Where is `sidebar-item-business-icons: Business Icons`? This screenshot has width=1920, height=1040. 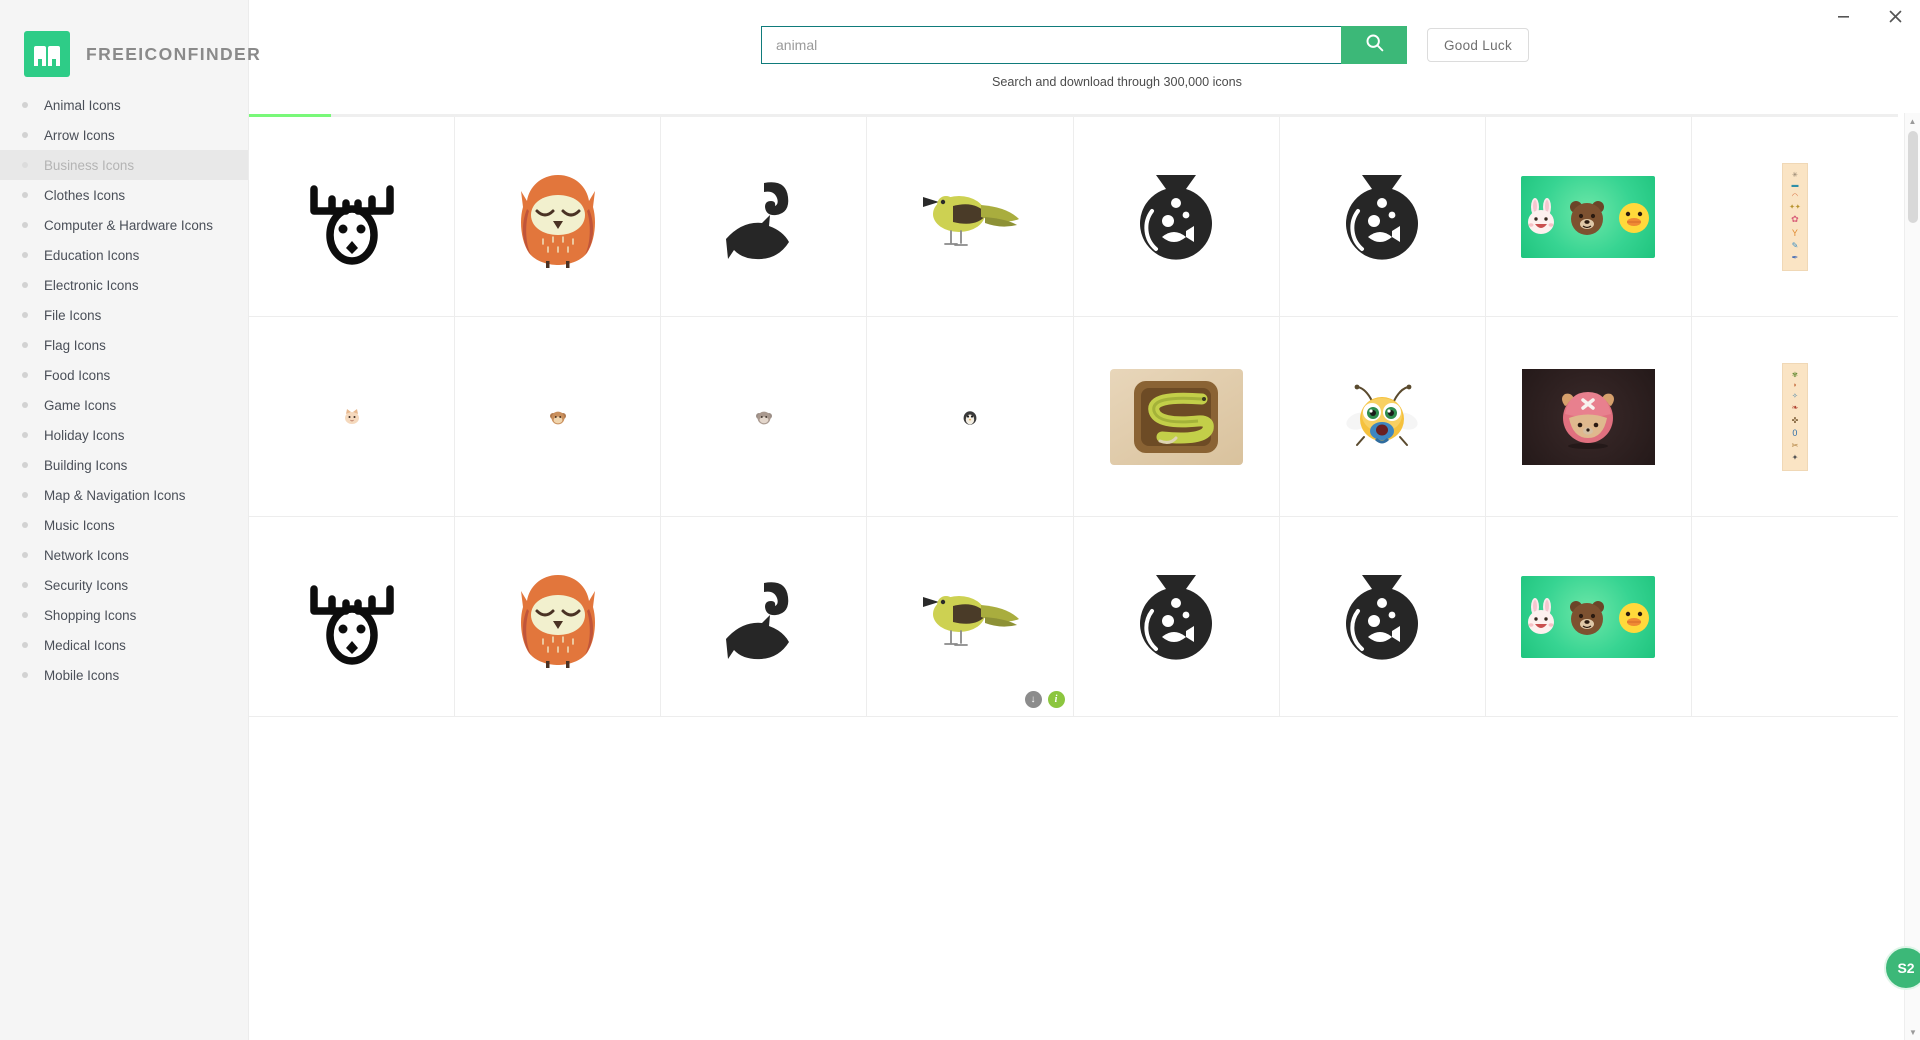
sidebar-item-business-icons: Business Icons is located at coordinates (124, 165).